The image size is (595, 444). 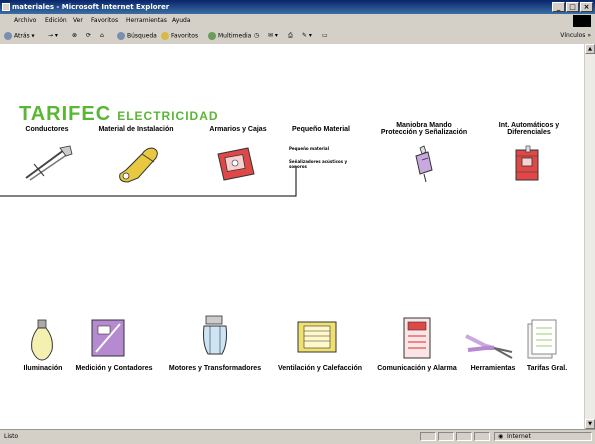 What do you see at coordinates (114, 368) in the screenshot?
I see `category-medicion-contadores: Medición y Contadores` at bounding box center [114, 368].